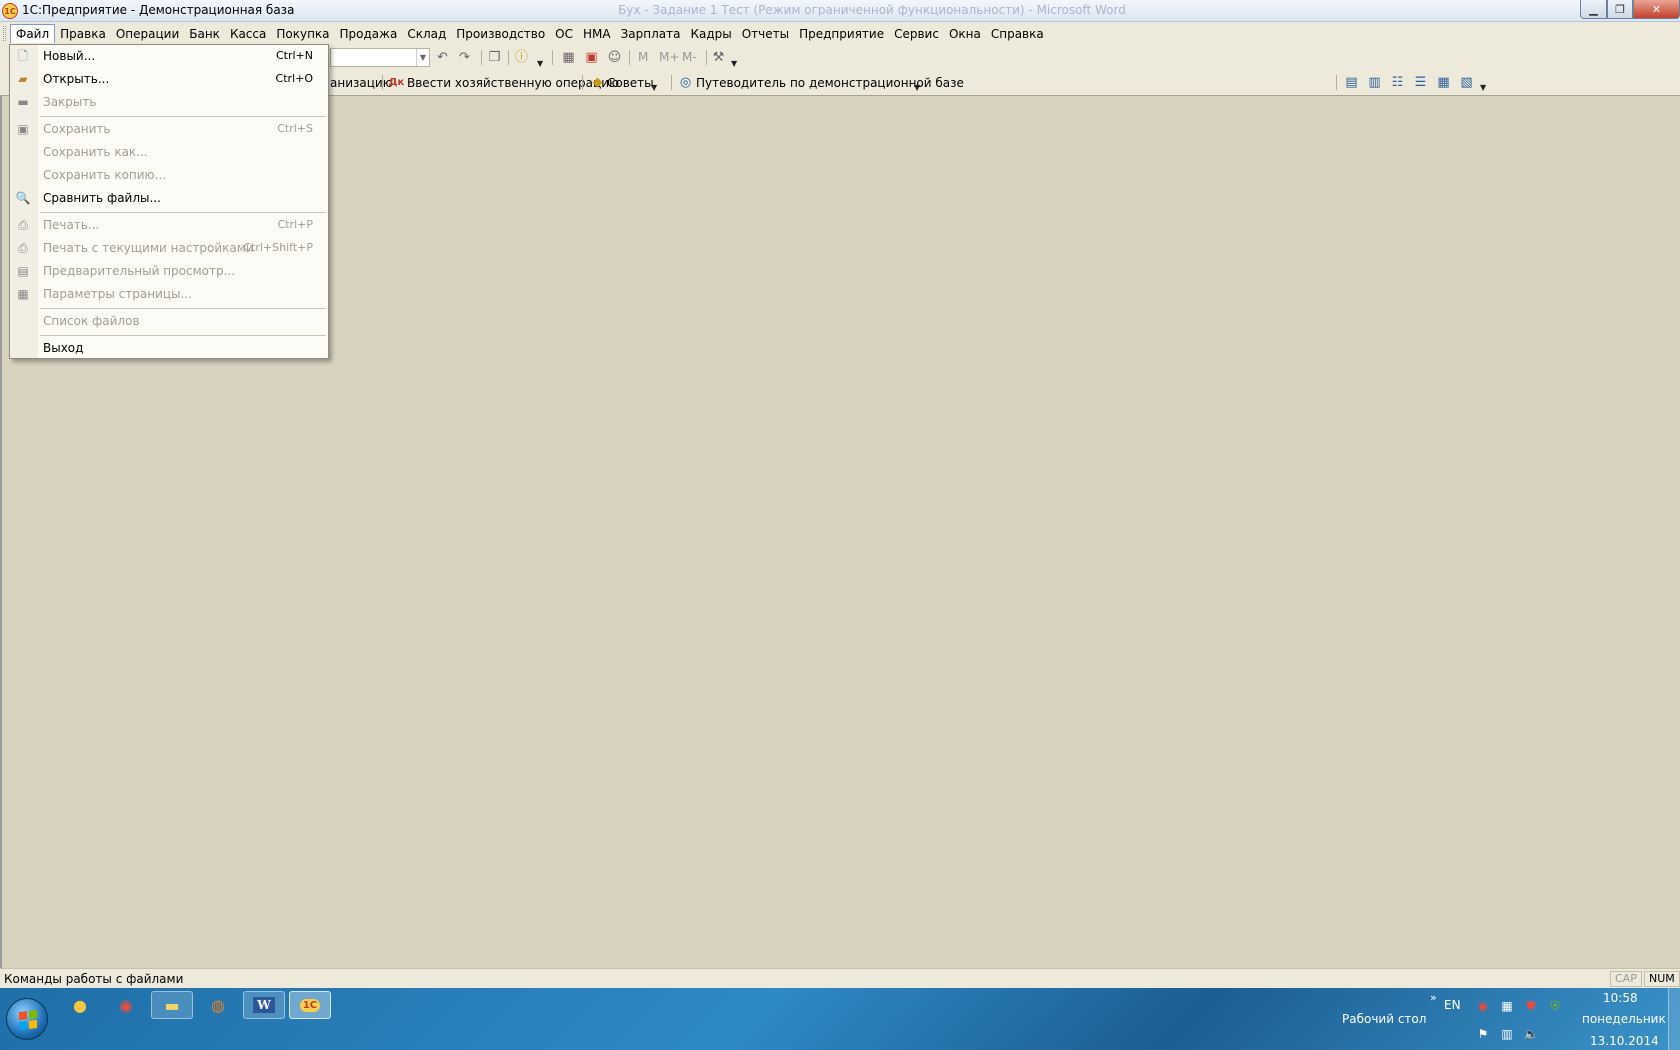  I want to click on menu-salary: Зарплата, so click(651, 34).